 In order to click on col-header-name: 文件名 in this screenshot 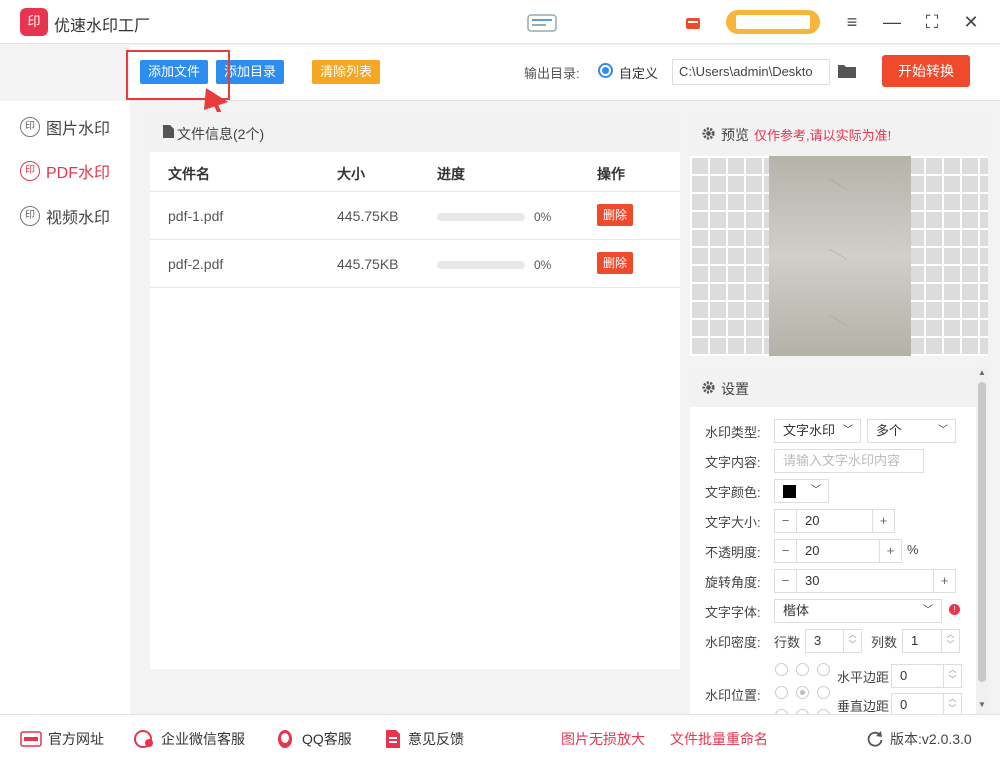, I will do `click(189, 174)`.